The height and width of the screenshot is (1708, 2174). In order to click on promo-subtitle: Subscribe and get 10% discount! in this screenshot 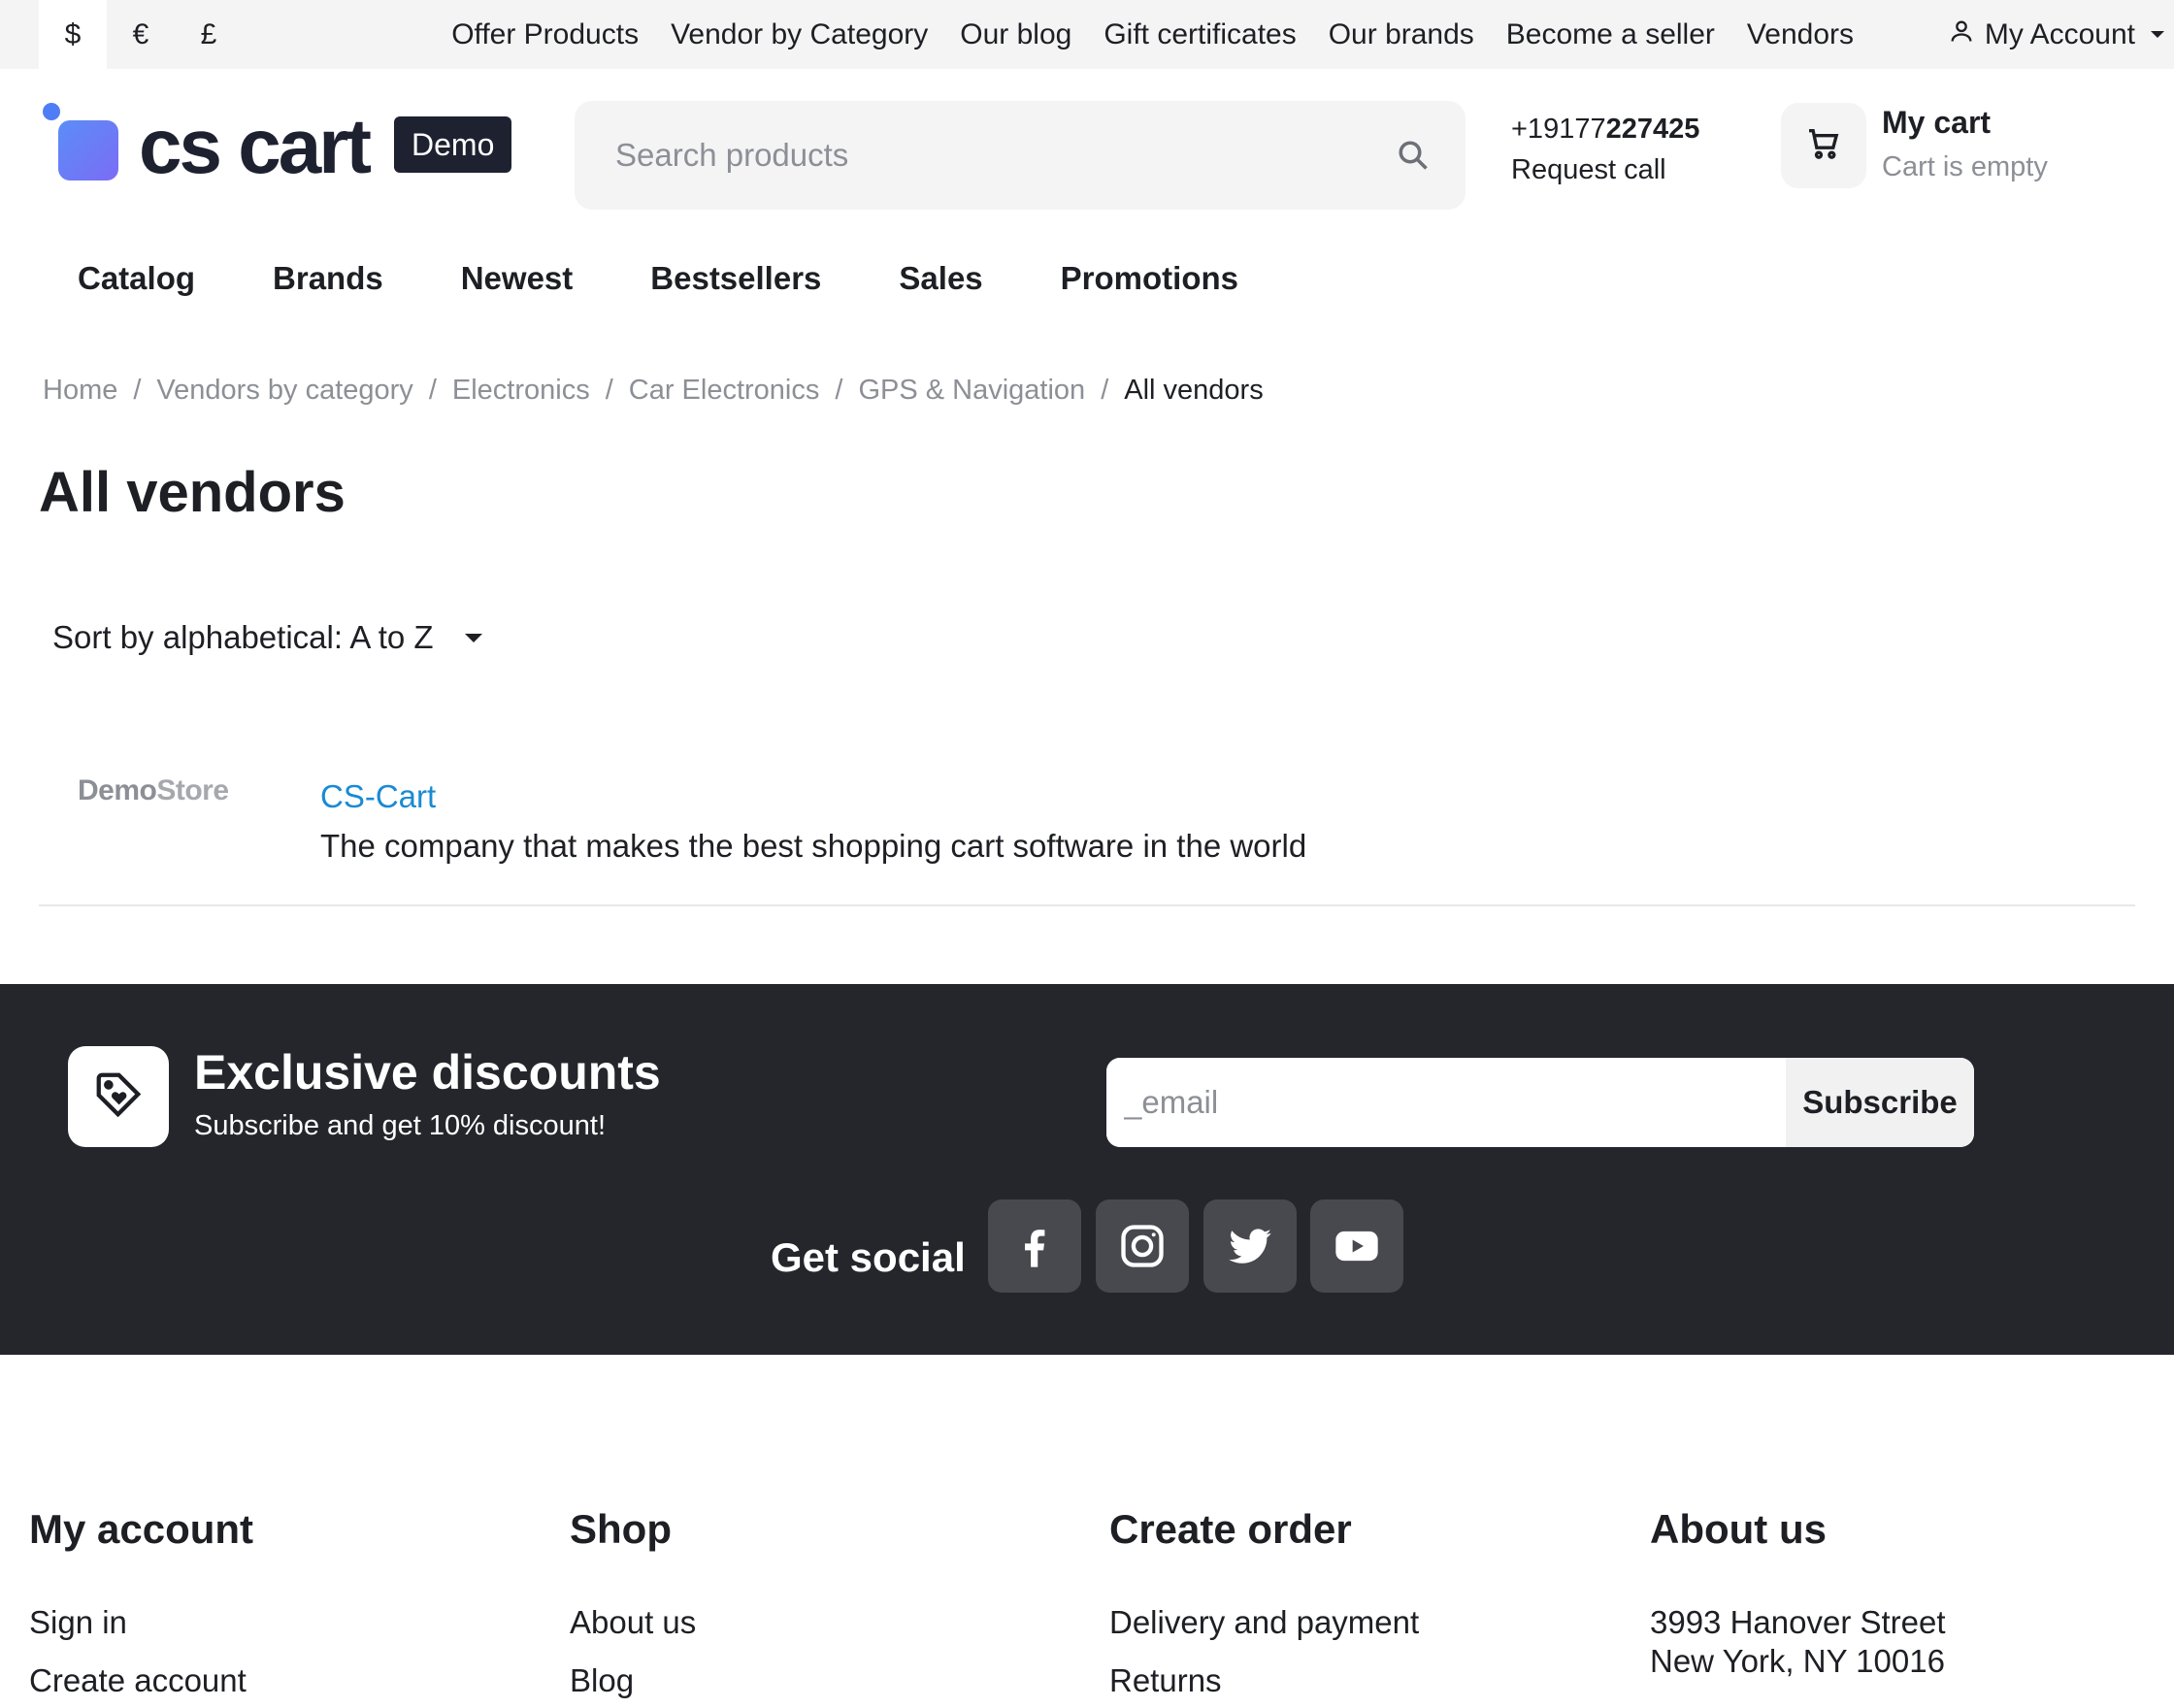, I will do `click(400, 1125)`.